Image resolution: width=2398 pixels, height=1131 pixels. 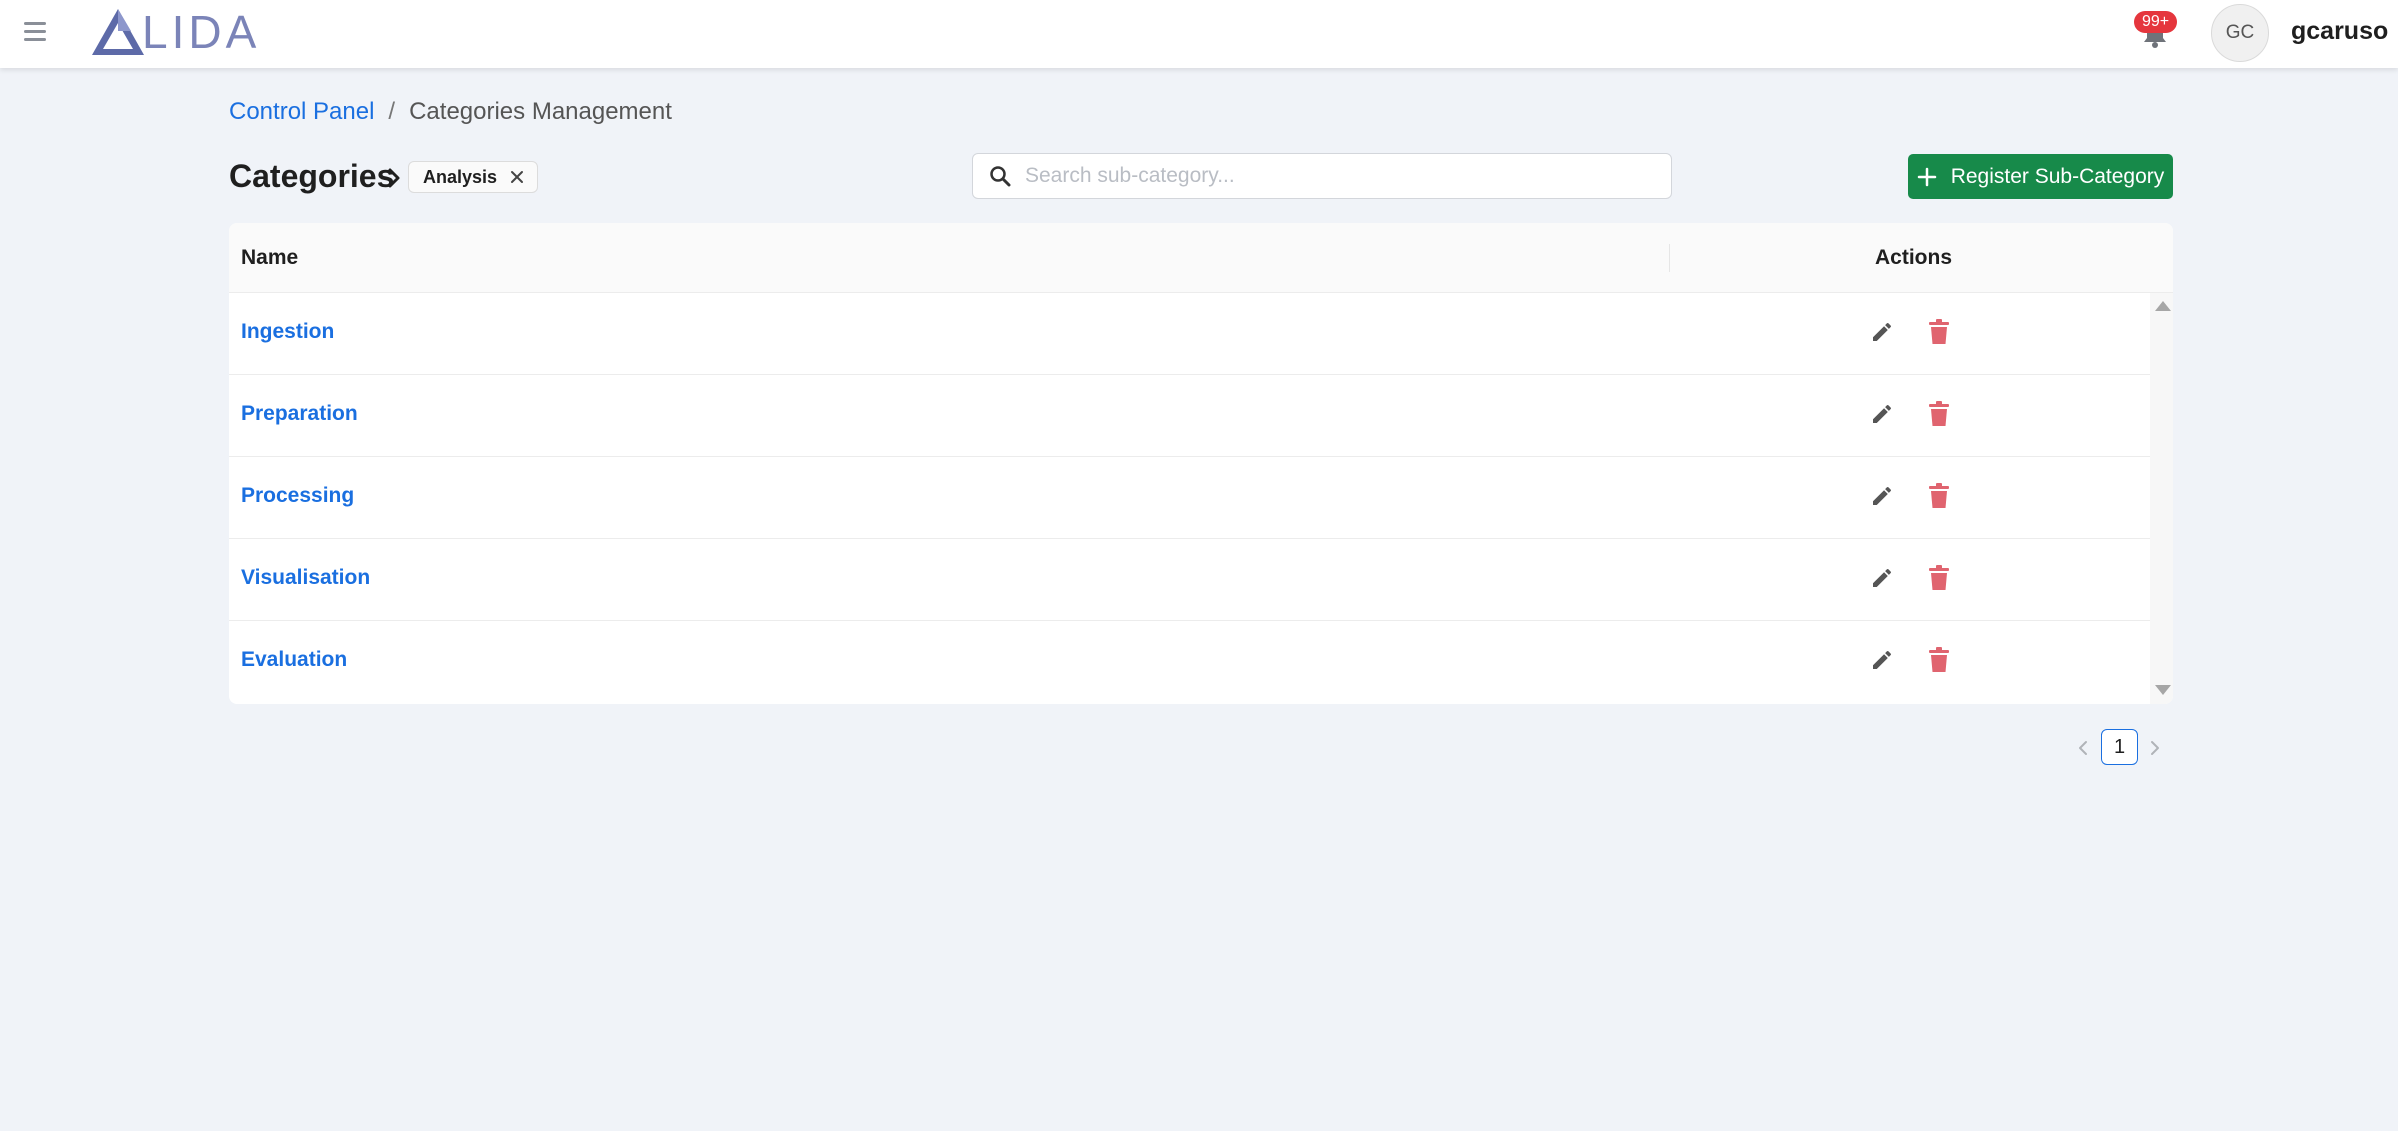 I want to click on row-name-link: Processing, so click(x=297, y=496).